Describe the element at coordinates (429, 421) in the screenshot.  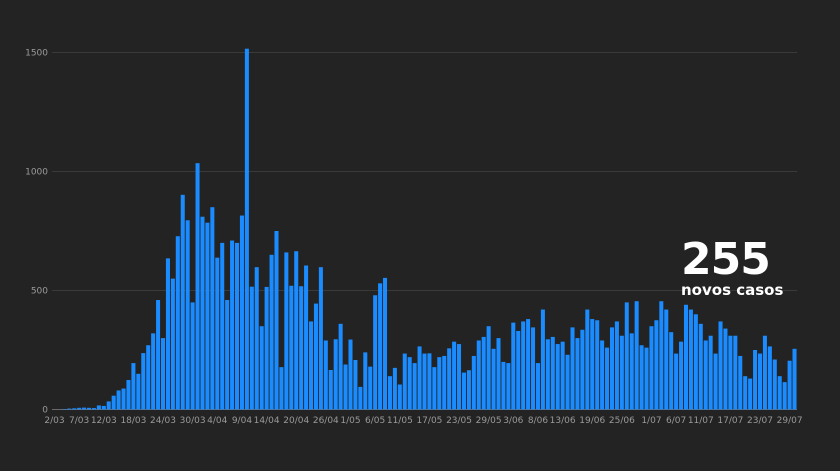
I see `x-tick-label: 17/05` at that location.